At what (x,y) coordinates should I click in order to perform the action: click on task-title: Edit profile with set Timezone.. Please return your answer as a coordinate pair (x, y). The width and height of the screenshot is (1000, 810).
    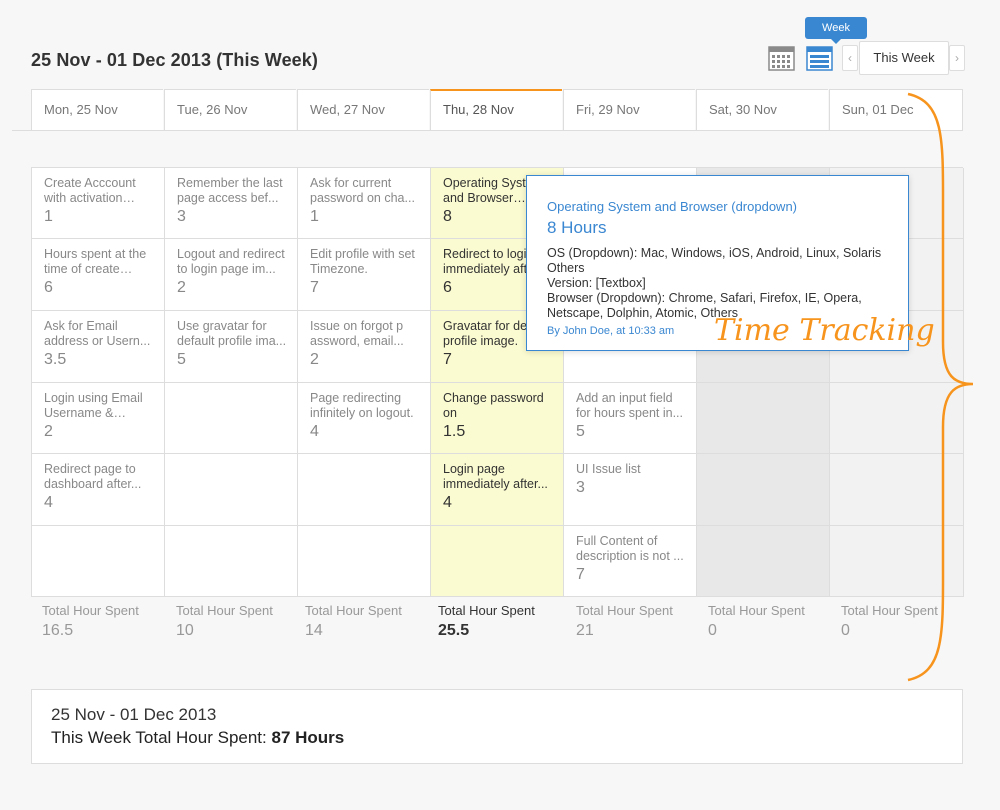
    Looking at the image, I should click on (362, 261).